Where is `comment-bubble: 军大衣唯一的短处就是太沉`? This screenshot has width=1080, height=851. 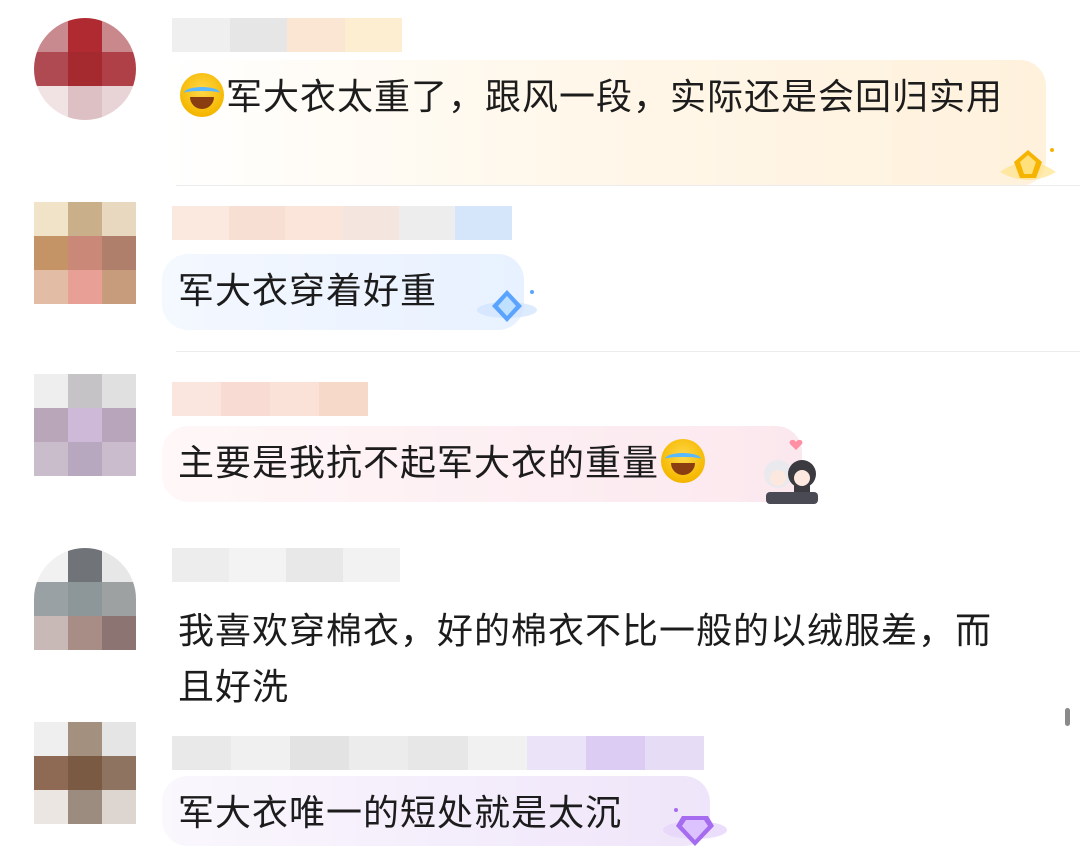
comment-bubble: 军大衣唯一的短处就是太沉 is located at coordinates (436, 811).